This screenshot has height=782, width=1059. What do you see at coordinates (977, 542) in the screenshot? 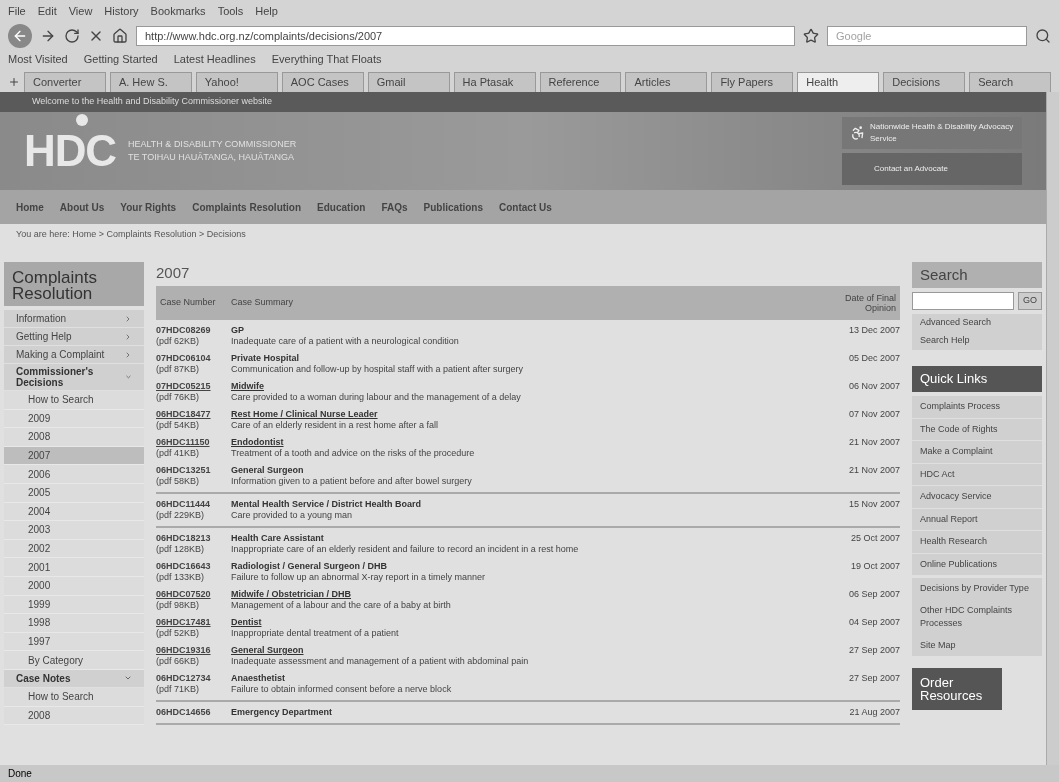
I see `quick-link: Health Research` at bounding box center [977, 542].